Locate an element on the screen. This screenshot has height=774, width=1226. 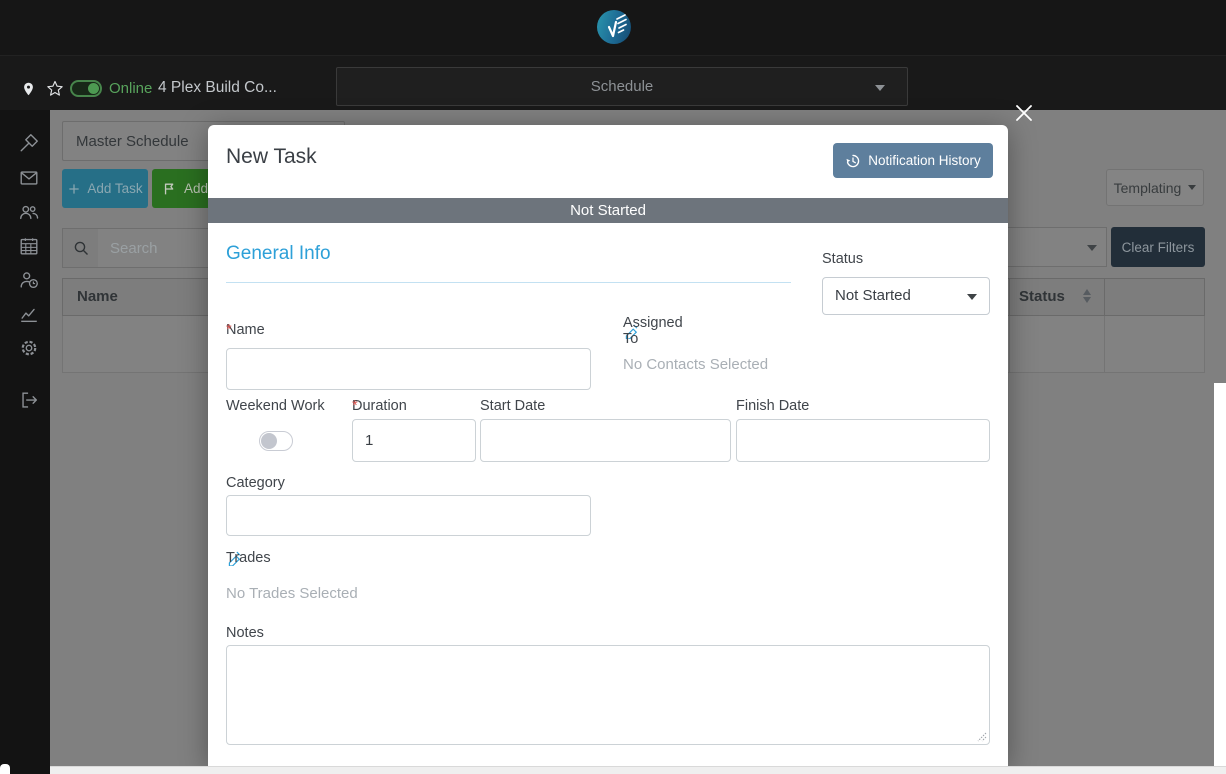
weekend-work-toggle is located at coordinates (276, 441).